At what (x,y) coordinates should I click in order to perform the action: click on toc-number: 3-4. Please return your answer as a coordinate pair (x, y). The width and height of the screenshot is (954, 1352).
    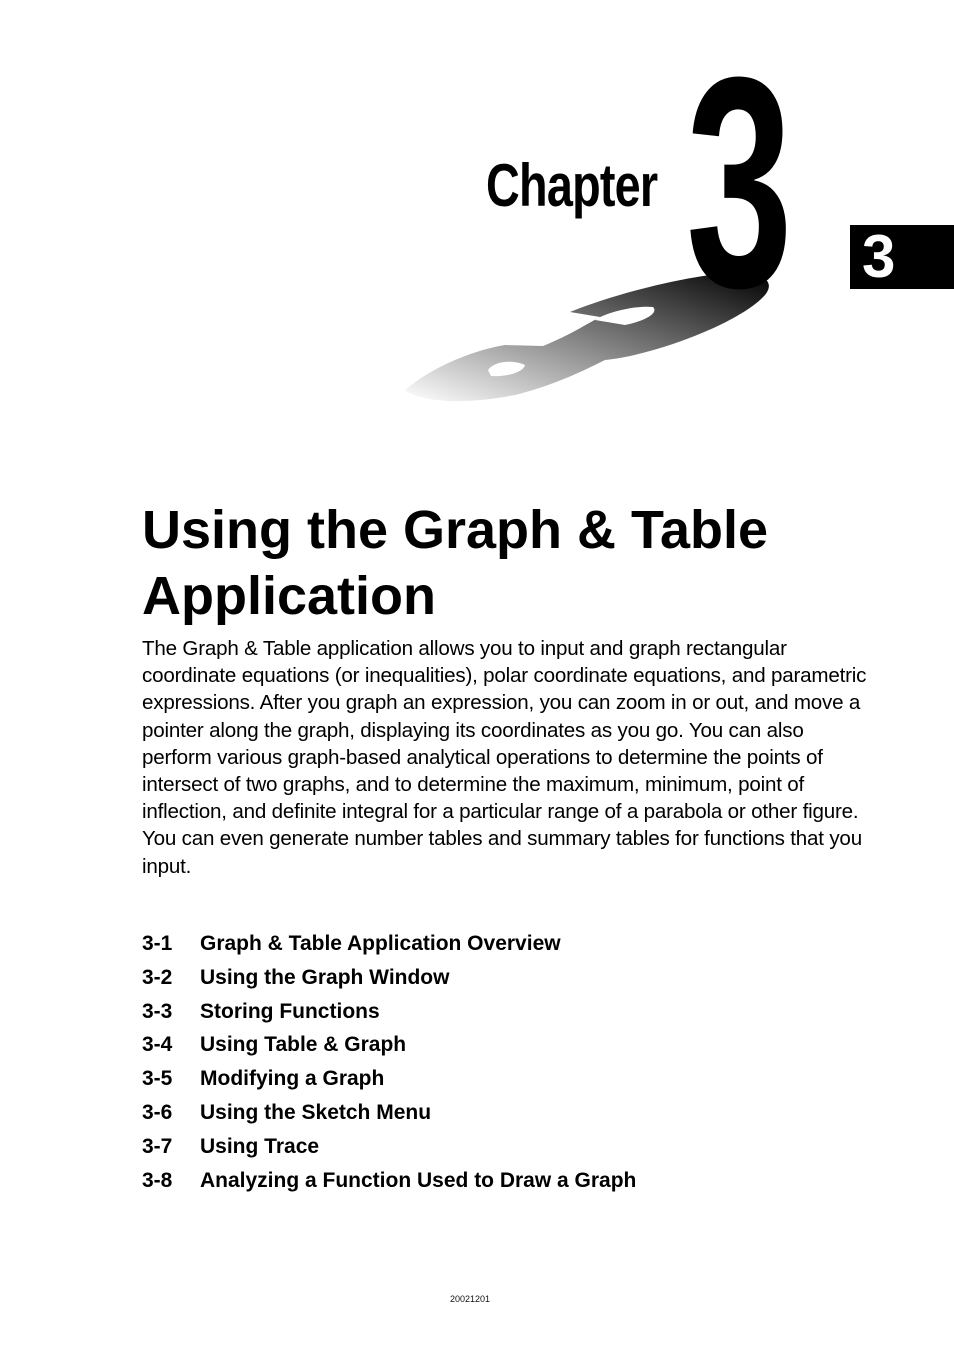
    Looking at the image, I should click on (157, 1045).